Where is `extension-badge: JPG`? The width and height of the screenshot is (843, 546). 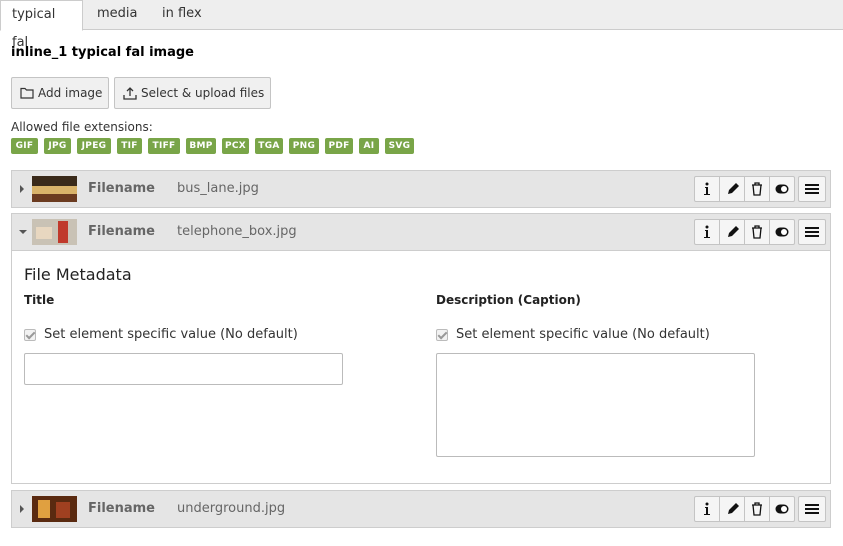 extension-badge: JPG is located at coordinates (57, 146).